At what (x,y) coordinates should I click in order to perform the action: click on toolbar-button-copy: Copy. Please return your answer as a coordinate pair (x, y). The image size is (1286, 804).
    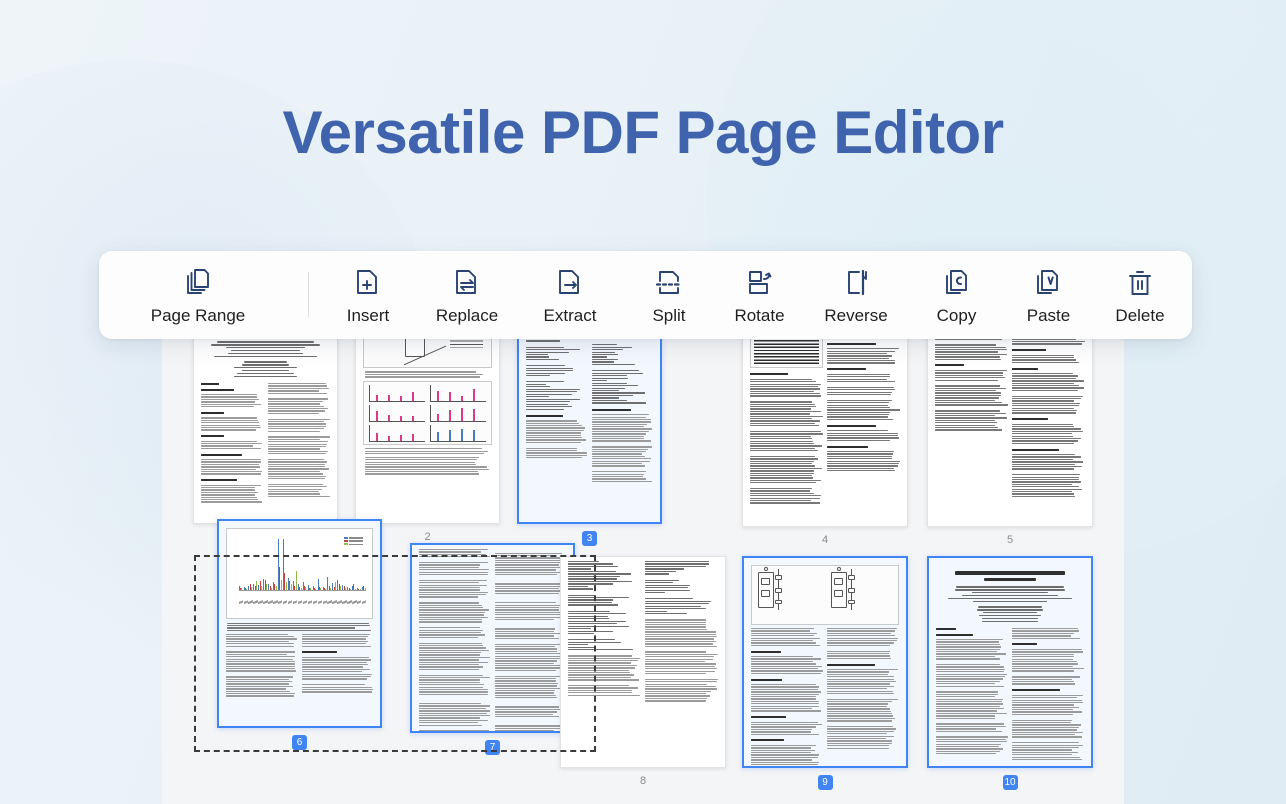
    Looking at the image, I should click on (956, 295).